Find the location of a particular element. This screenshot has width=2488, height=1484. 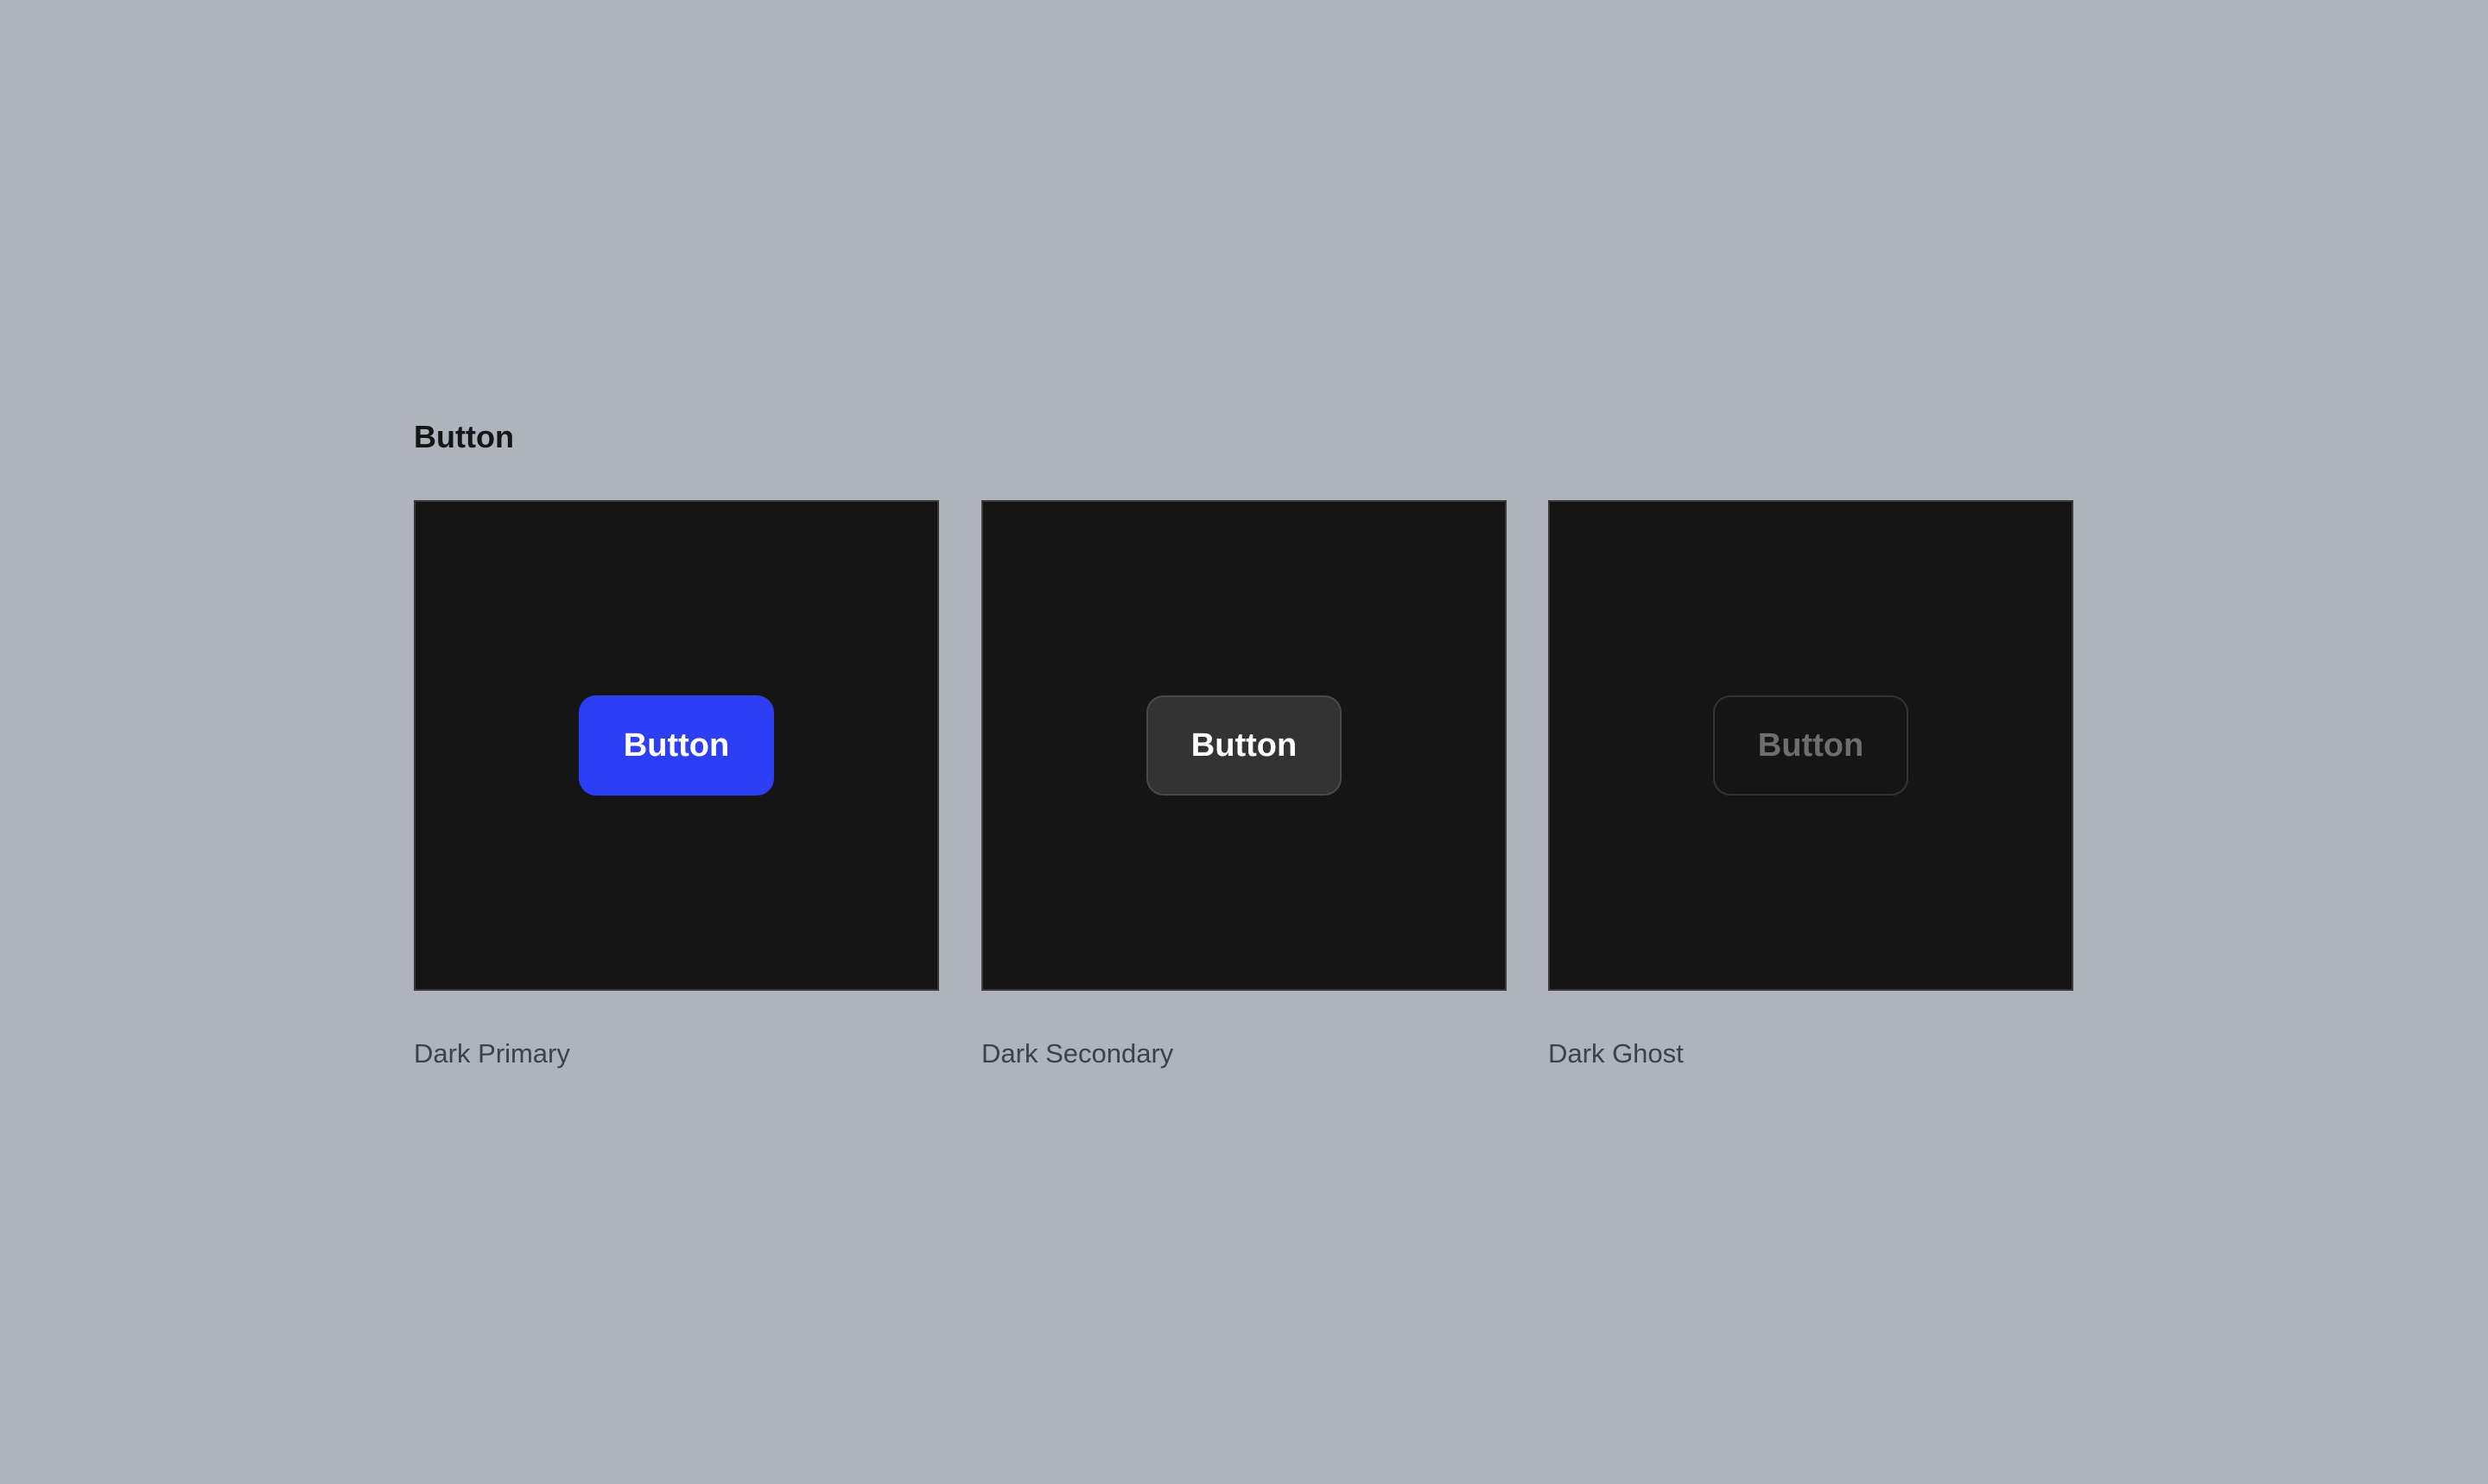

preview-card-dark-ghost: Button is located at coordinates (1810, 745).